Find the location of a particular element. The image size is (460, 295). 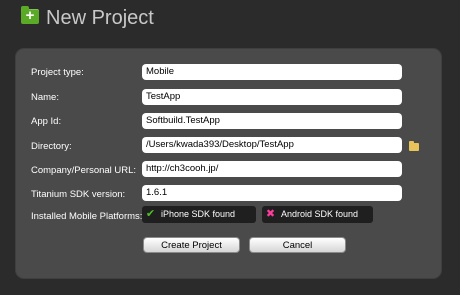

iphone-sdk-label: iPhone SDK found is located at coordinates (198, 214).